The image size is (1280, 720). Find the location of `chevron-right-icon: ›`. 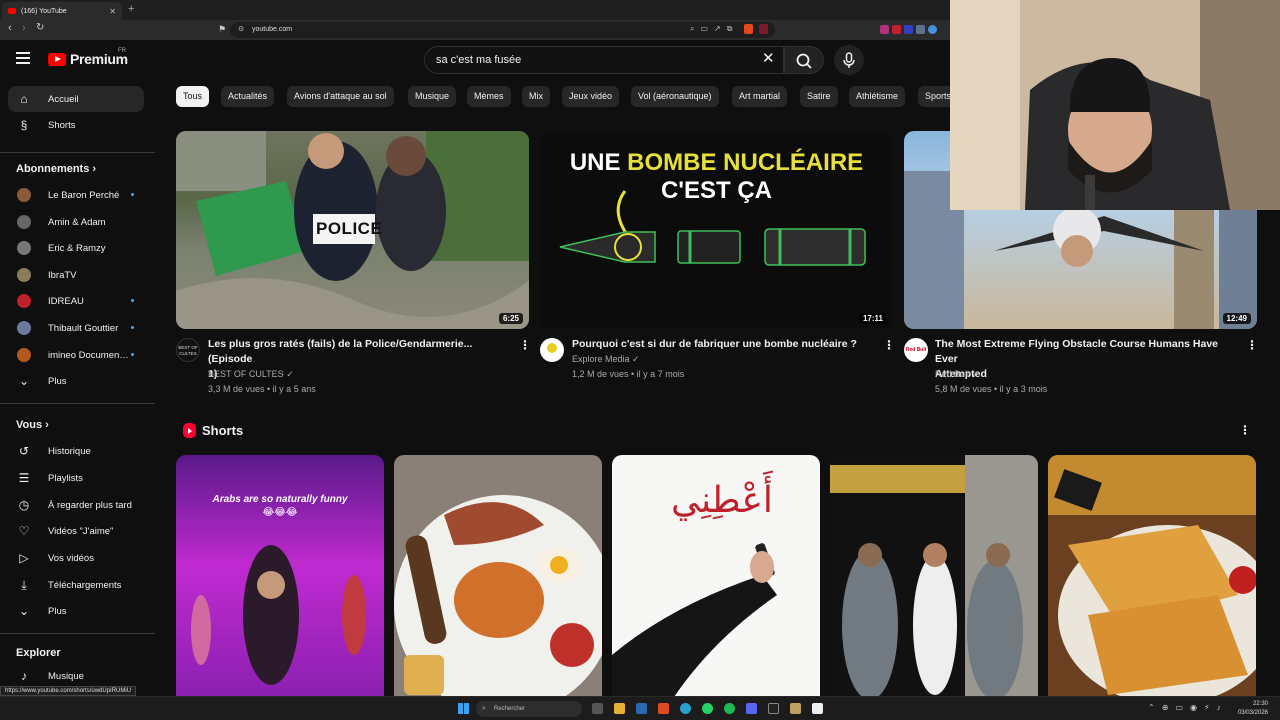

chevron-right-icon: › is located at coordinates (47, 425).